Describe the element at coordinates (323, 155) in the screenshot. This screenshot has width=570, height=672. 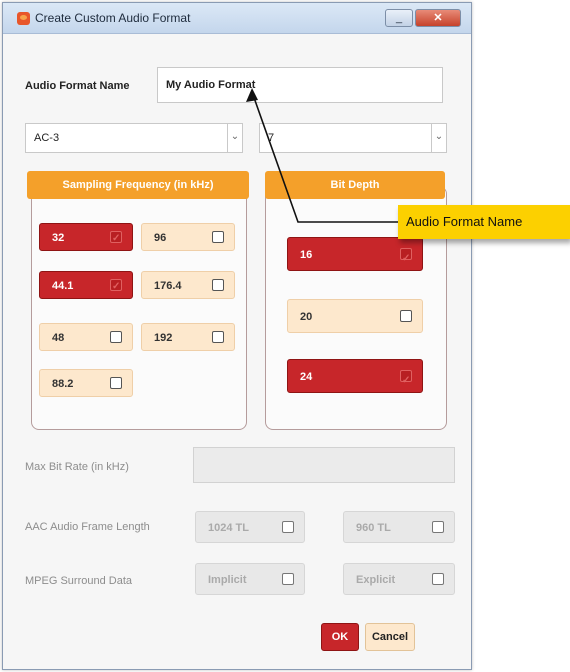
I see `callout-arrow` at that location.